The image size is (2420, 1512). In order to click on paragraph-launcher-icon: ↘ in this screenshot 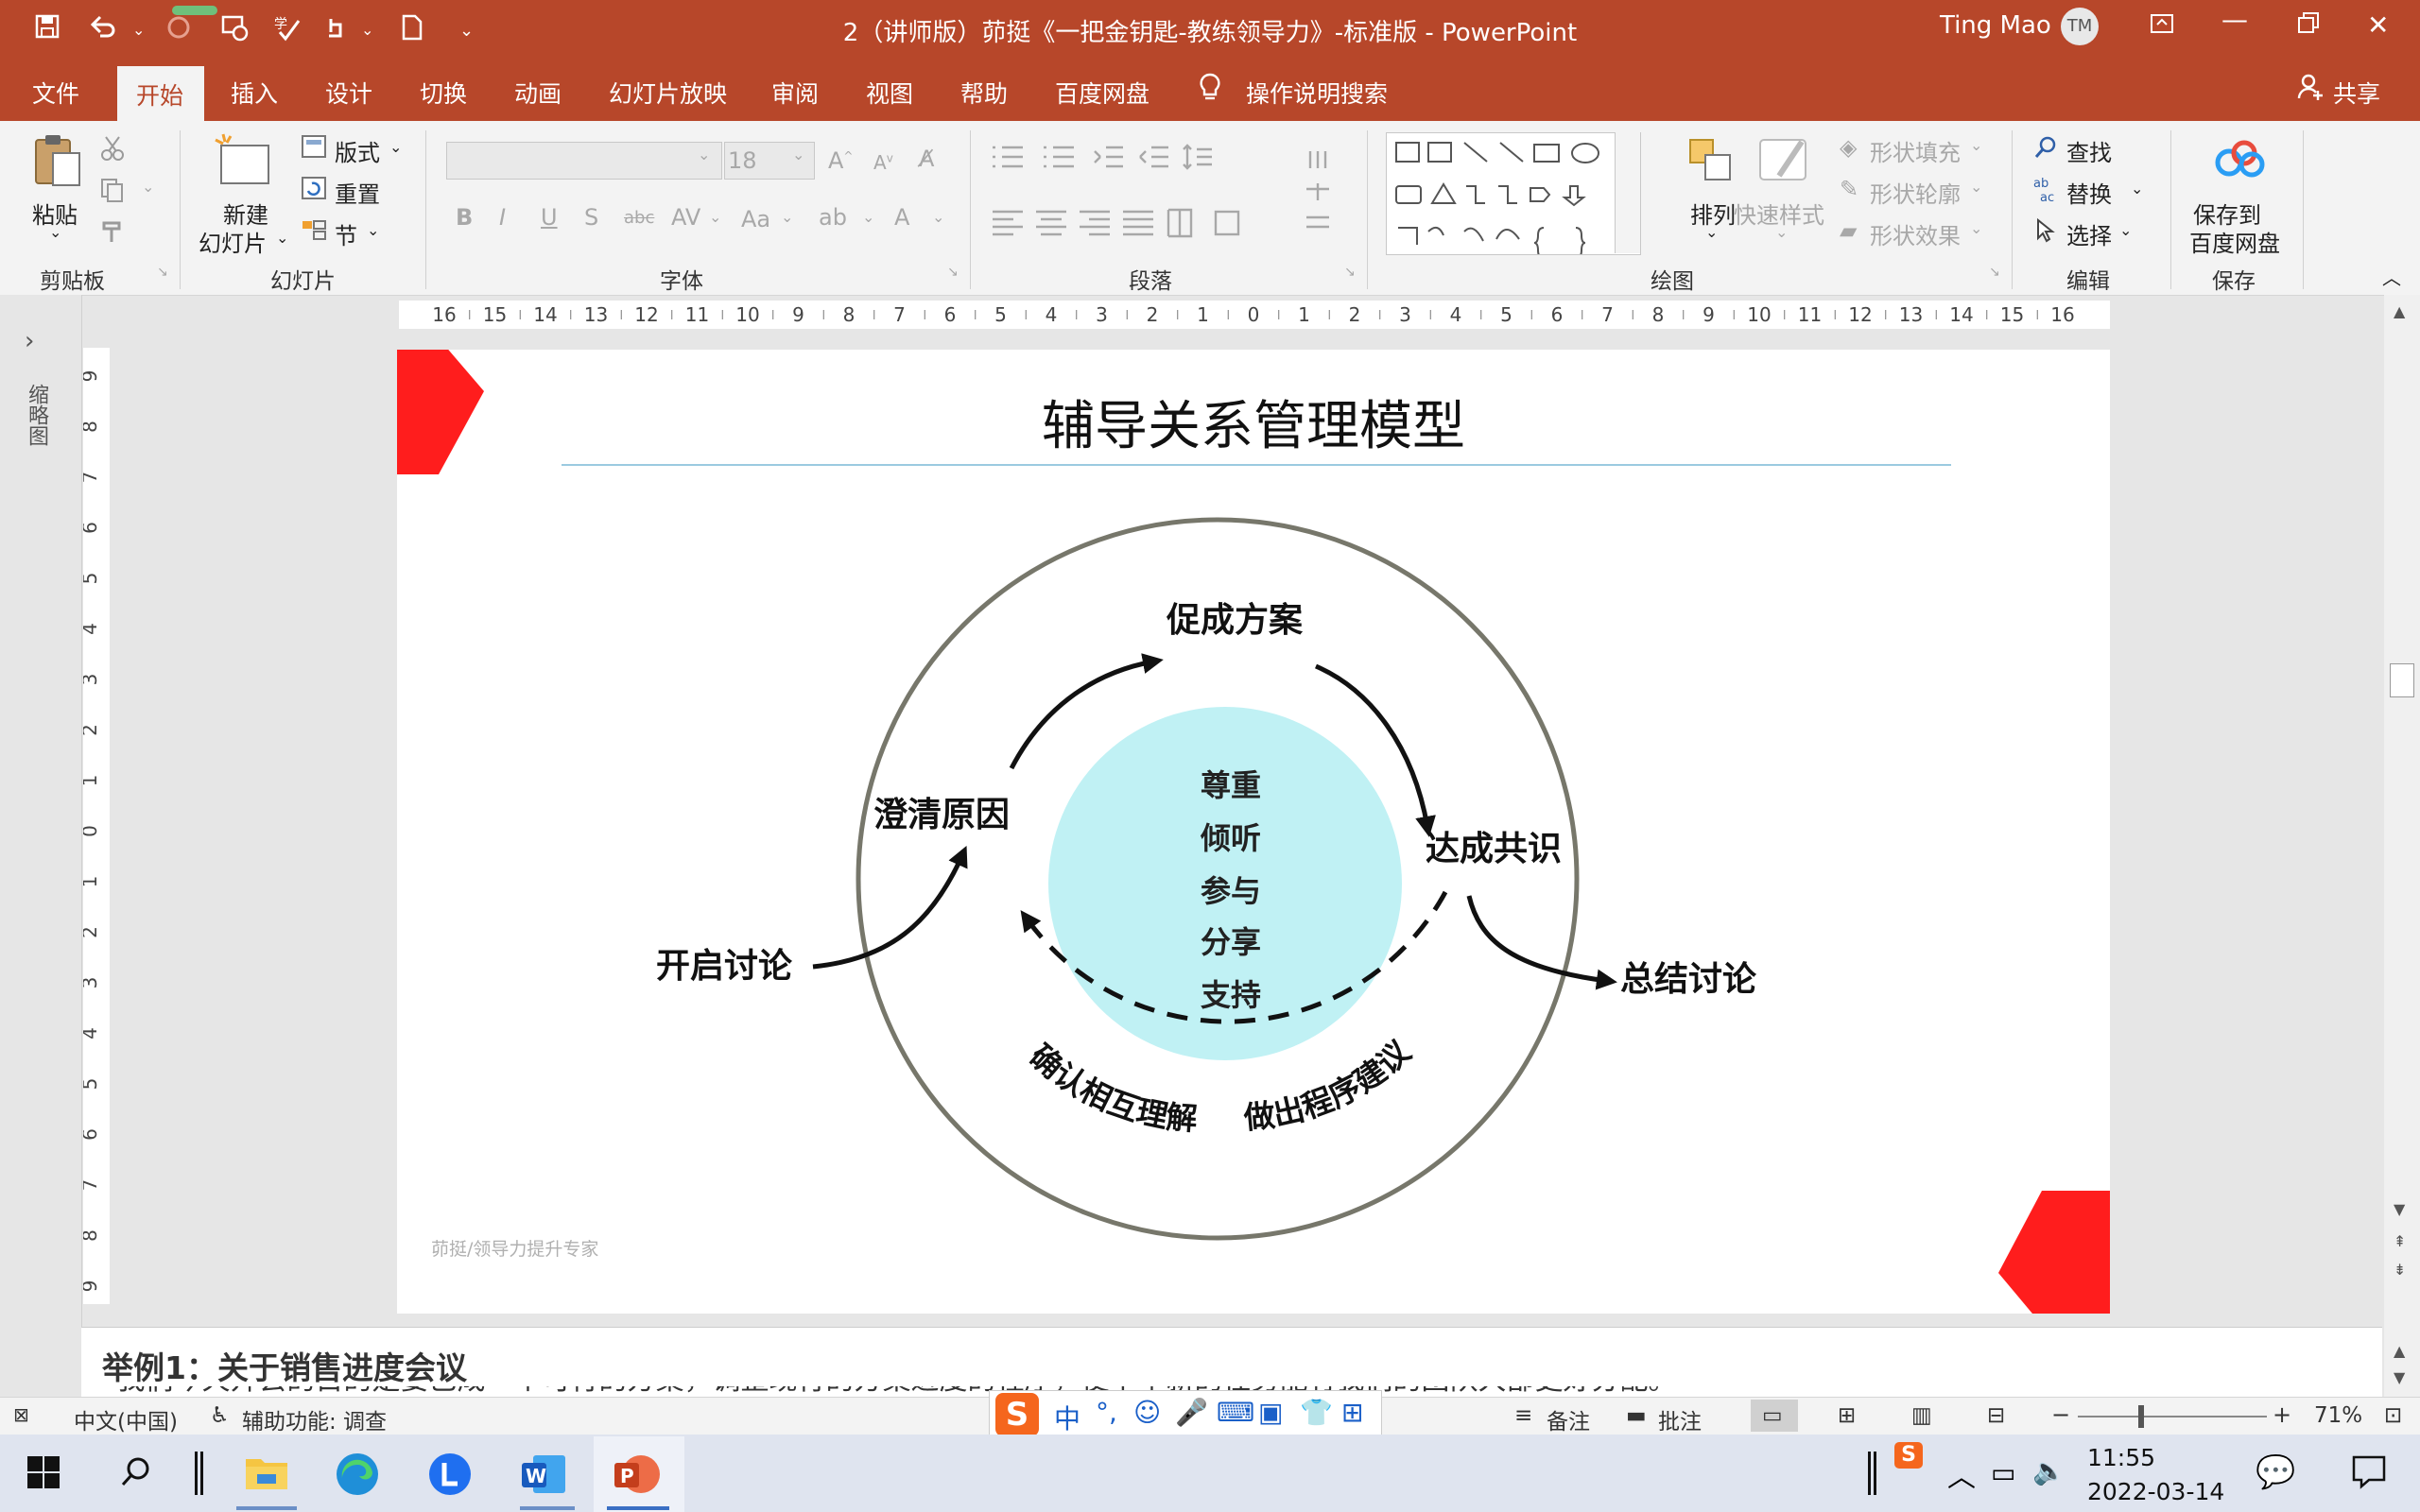, I will do `click(1350, 272)`.